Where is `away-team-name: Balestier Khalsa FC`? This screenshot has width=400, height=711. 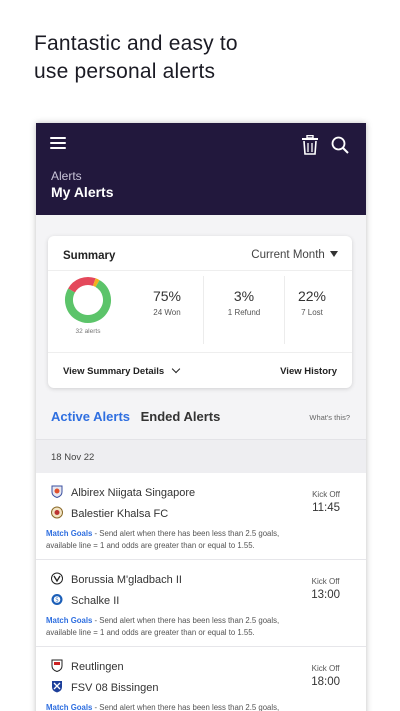
away-team-name: Balestier Khalsa FC is located at coordinates (120, 514).